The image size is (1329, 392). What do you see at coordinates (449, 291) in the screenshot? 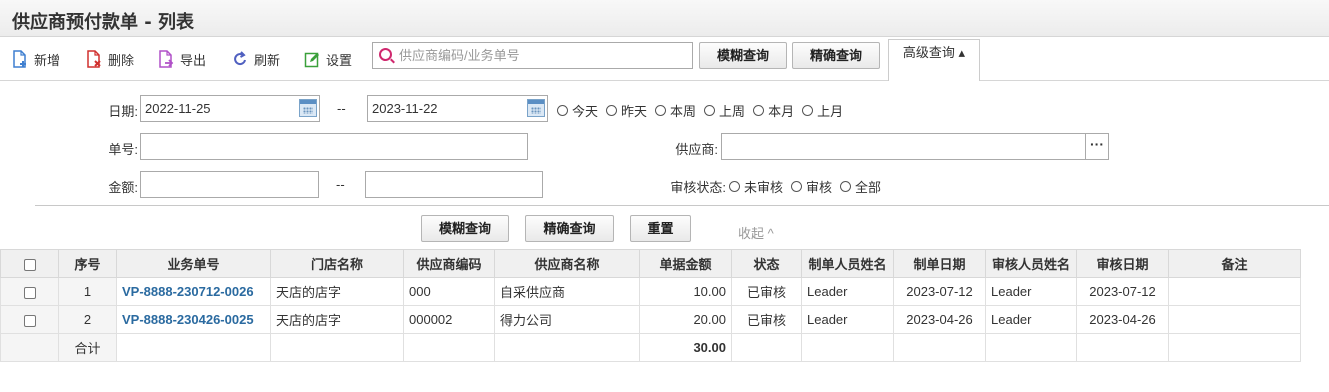
I see `supplier-code-cell: 000` at bounding box center [449, 291].